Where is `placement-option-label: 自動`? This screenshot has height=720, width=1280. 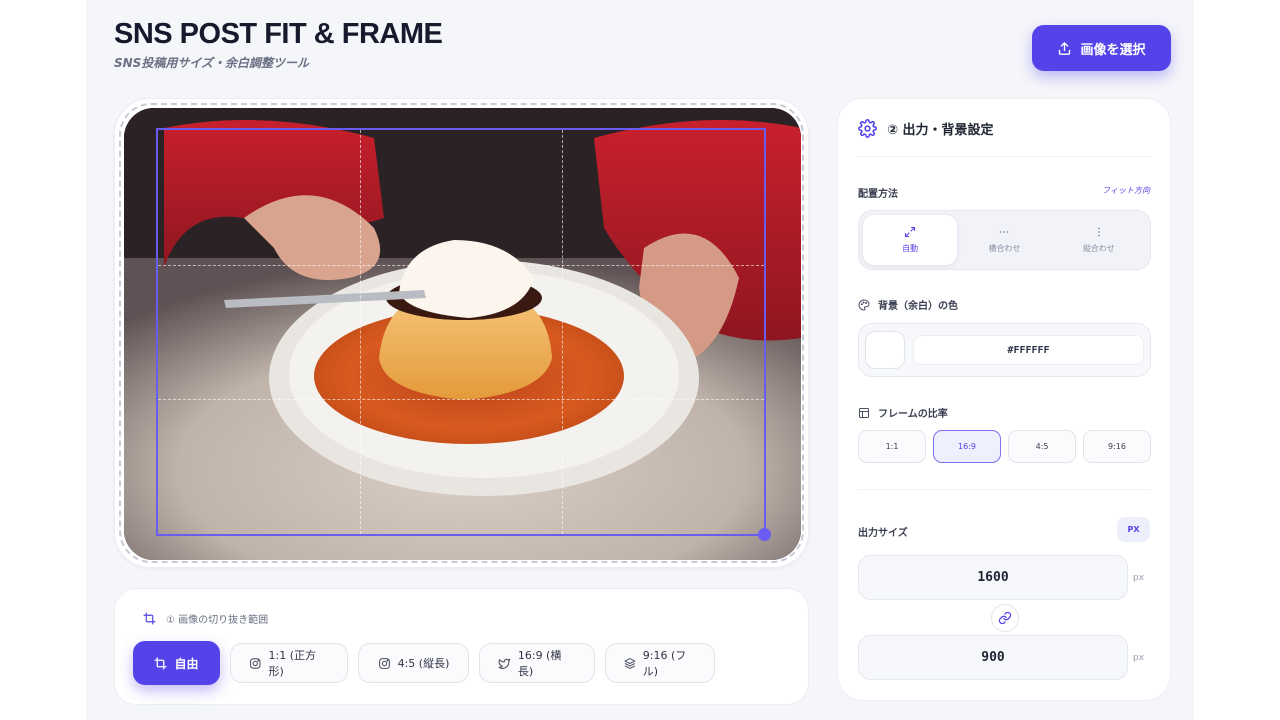
placement-option-label: 自動 is located at coordinates (910, 248).